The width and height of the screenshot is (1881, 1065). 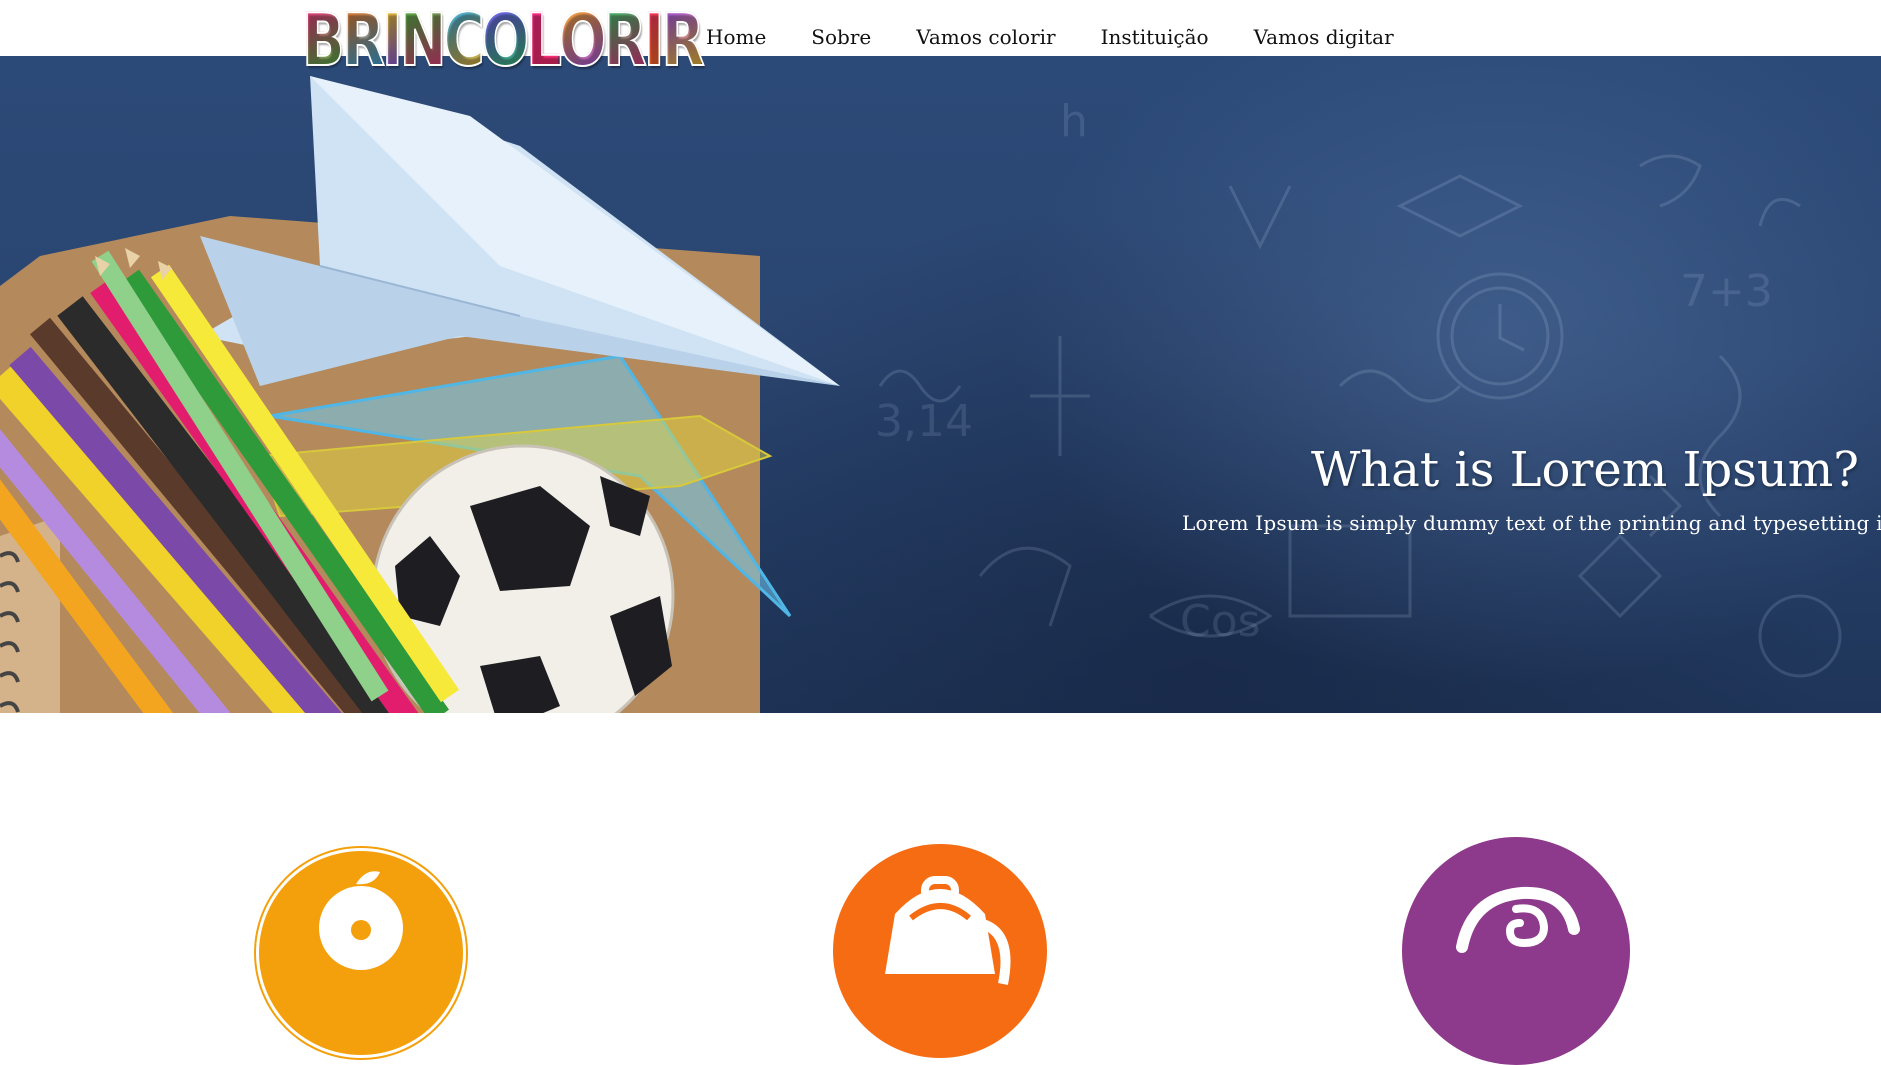 What do you see at coordinates (1155, 37) in the screenshot?
I see `nav-item-instituicao: Instituição` at bounding box center [1155, 37].